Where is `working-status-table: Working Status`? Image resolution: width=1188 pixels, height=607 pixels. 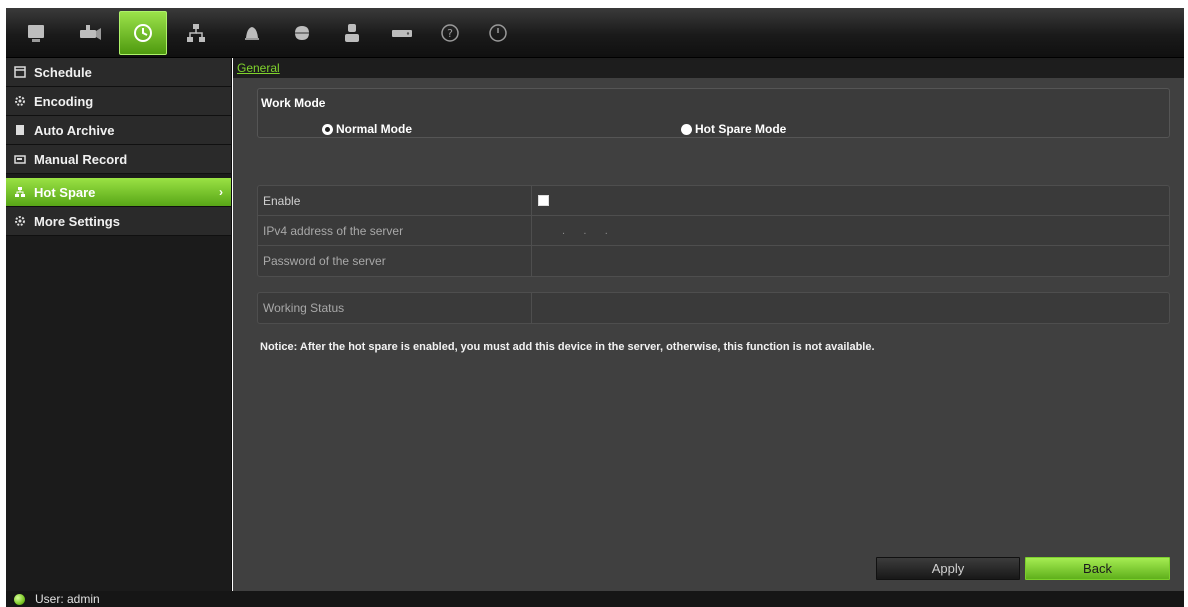 working-status-table: Working Status is located at coordinates (713, 308).